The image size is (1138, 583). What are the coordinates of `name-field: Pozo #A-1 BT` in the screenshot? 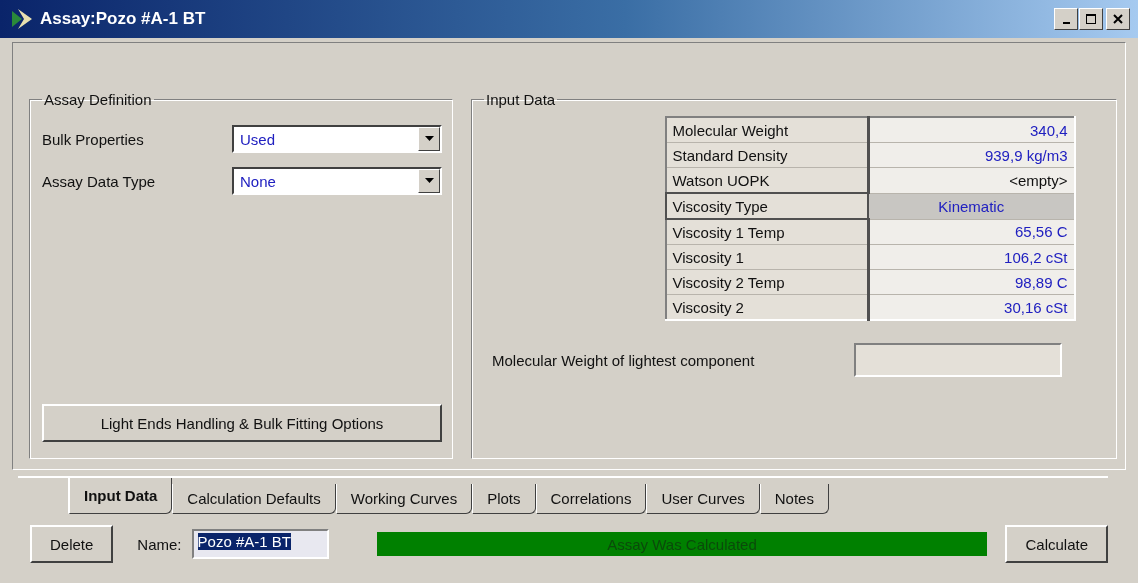 It's located at (260, 544).